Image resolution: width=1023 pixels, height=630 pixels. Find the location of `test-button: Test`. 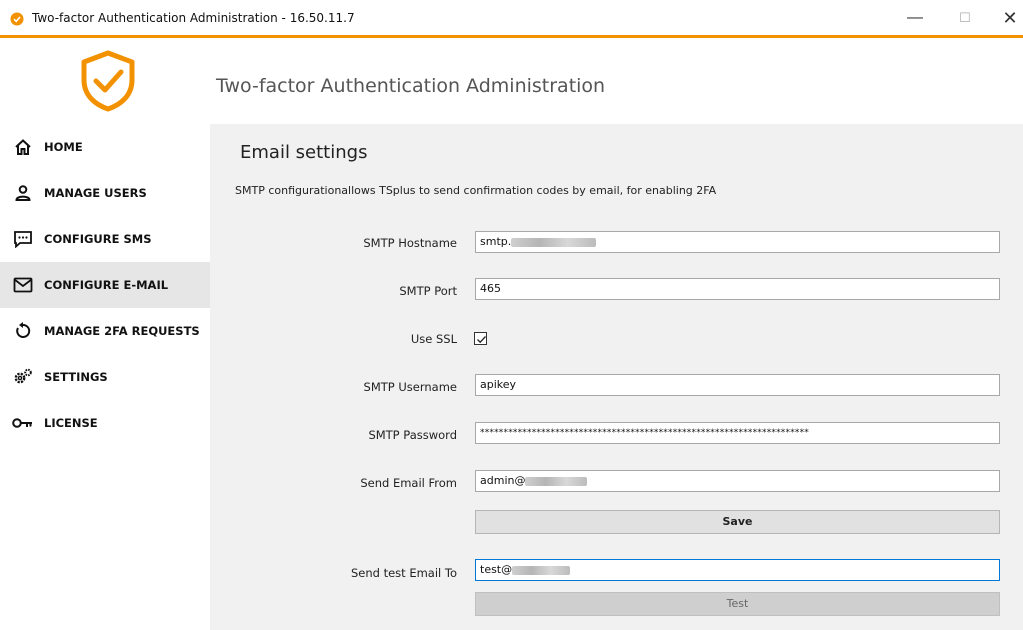

test-button: Test is located at coordinates (737, 604).